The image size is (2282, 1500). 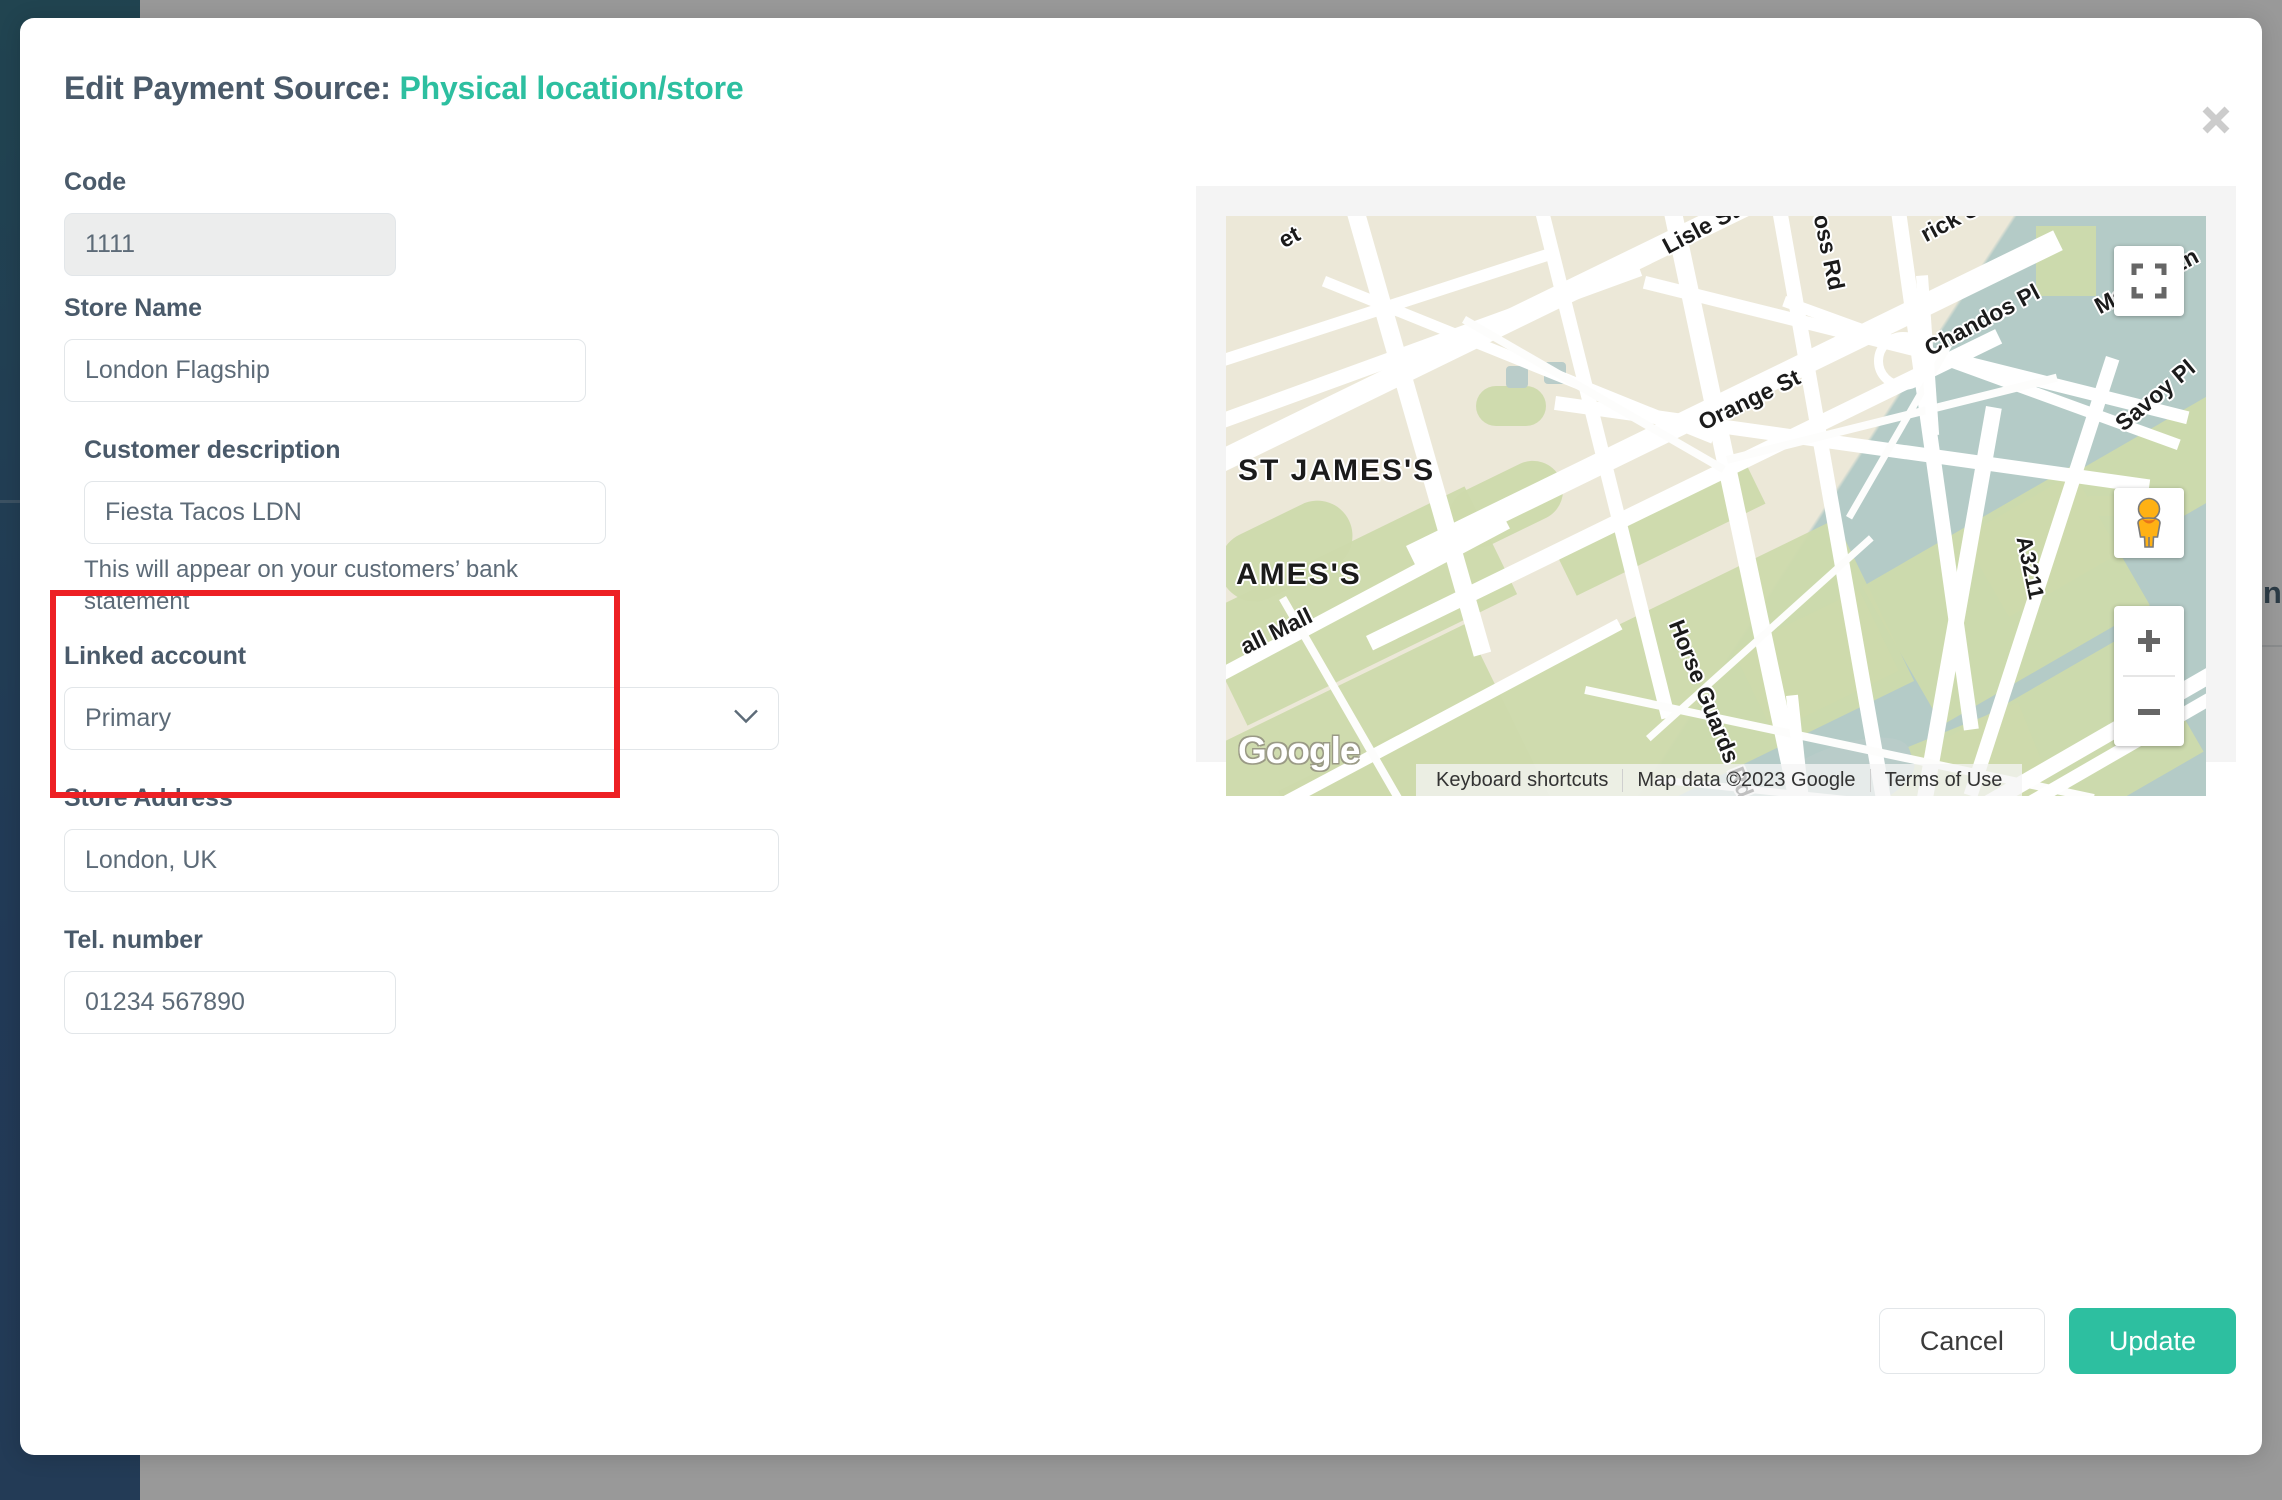 What do you see at coordinates (2149, 711) in the screenshot?
I see `minus-icon` at bounding box center [2149, 711].